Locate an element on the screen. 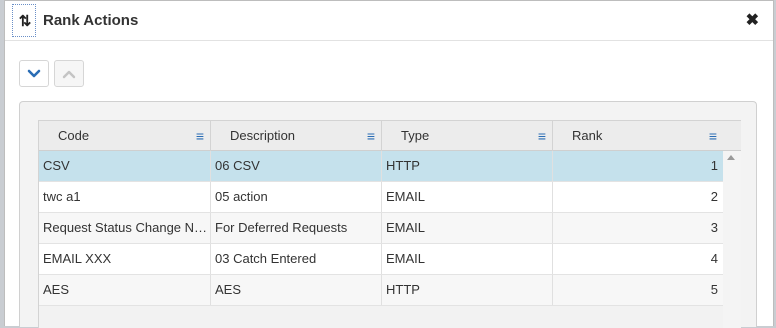  cell-rank: 5 is located at coordinates (714, 289).